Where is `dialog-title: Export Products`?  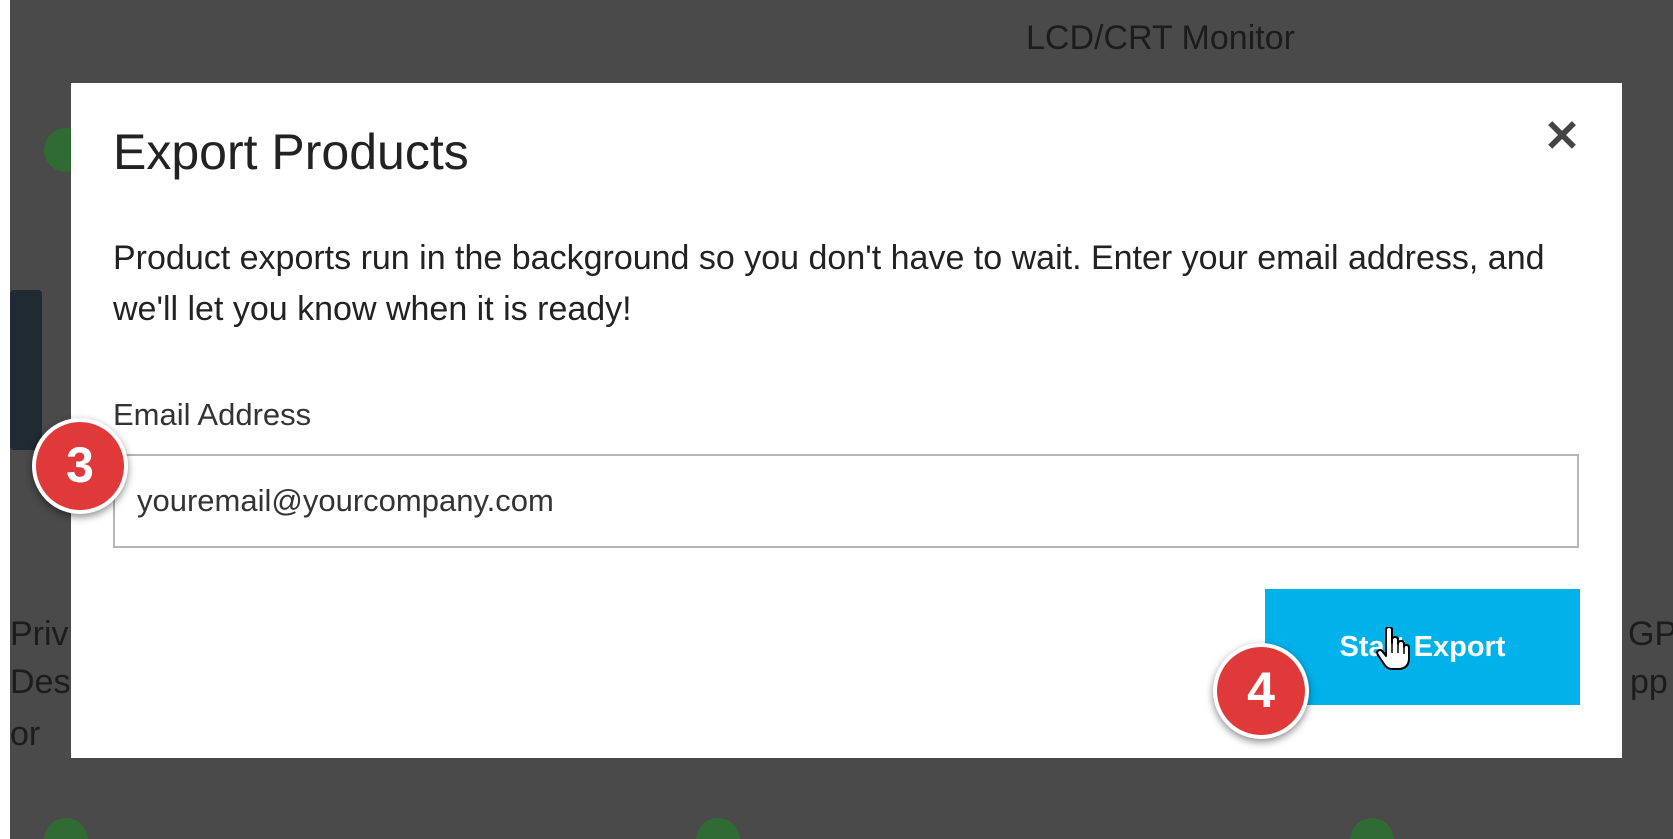
dialog-title: Export Products is located at coordinates (291, 152).